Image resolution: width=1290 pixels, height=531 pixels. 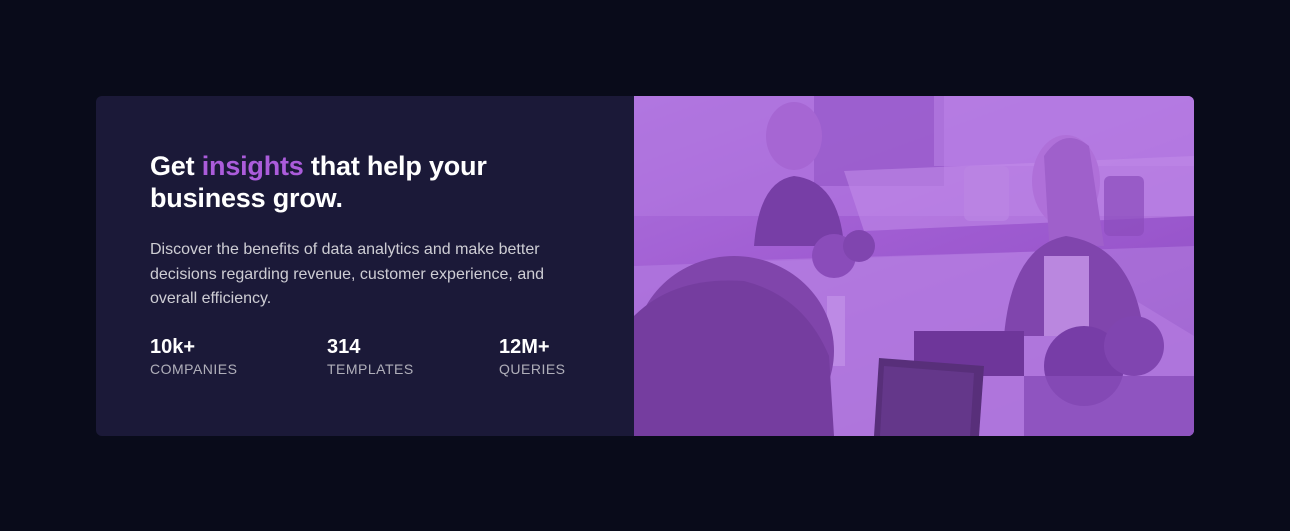 I want to click on stat-queries: 12M+ Queries, so click(x=532, y=356).